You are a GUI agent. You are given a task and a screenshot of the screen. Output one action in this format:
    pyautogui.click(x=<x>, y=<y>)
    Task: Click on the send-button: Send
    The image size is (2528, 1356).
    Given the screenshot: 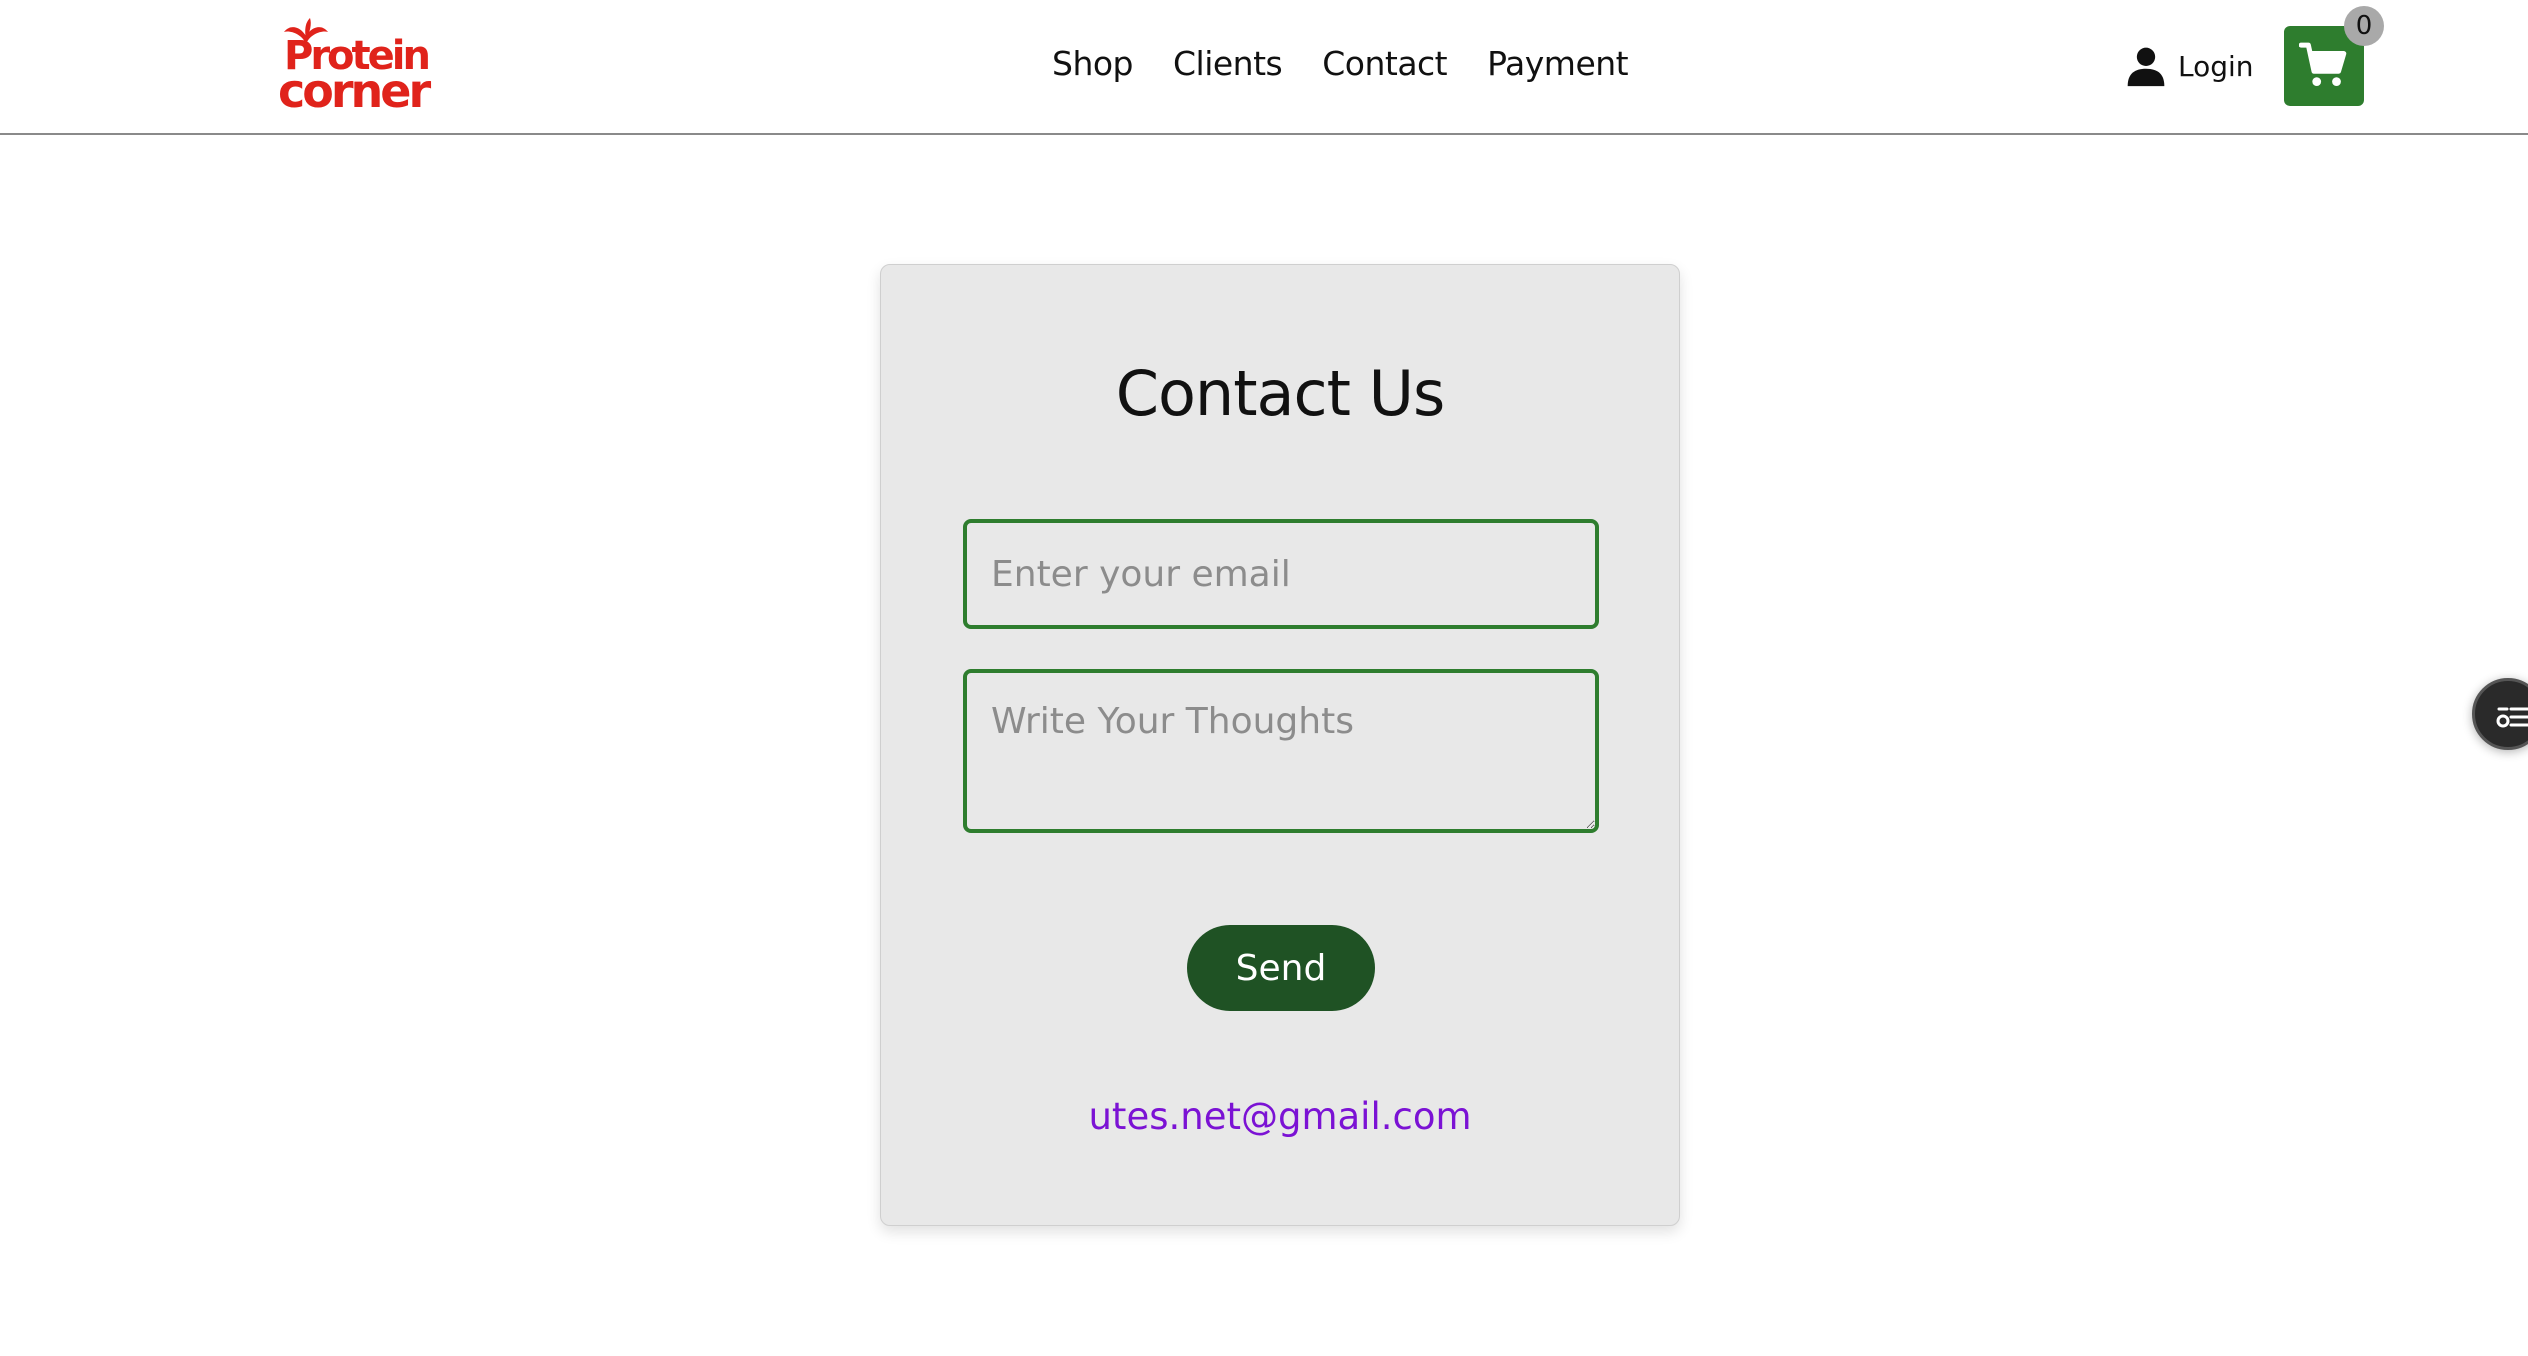 What is the action you would take?
    pyautogui.click(x=1281, y=968)
    